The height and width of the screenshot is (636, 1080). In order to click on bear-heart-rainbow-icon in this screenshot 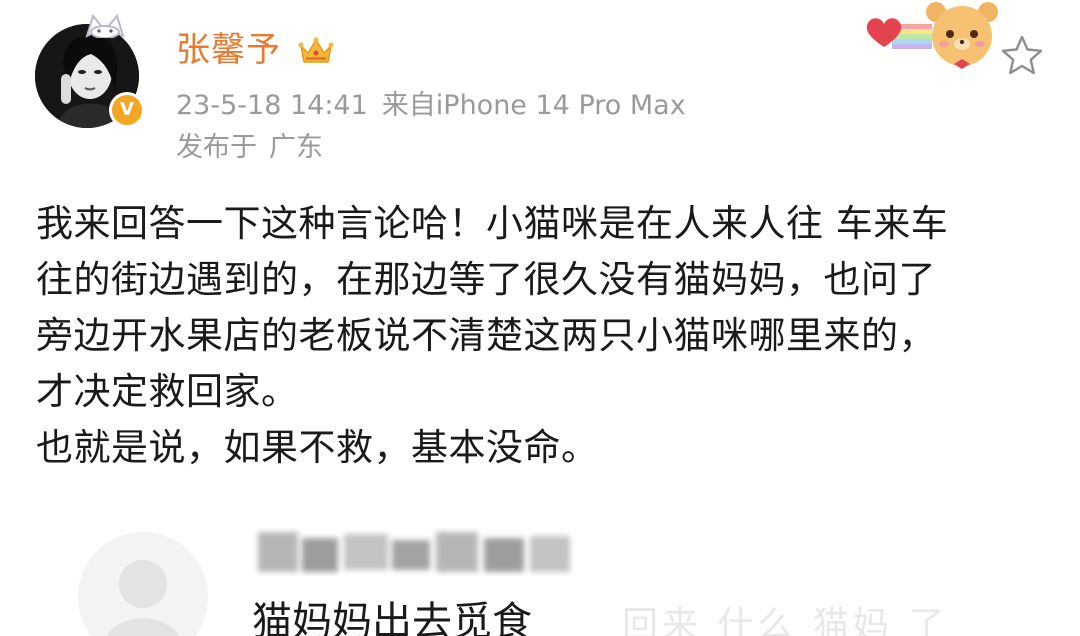, I will do `click(932, 35)`.